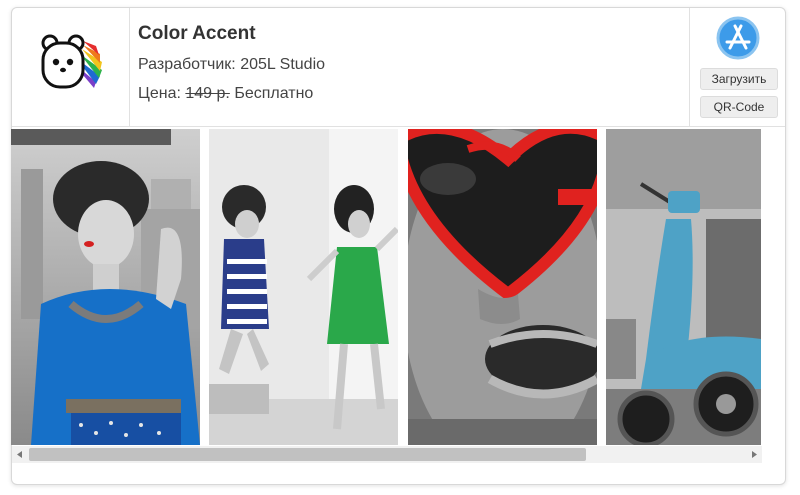 The image size is (800, 495). What do you see at coordinates (283, 64) in the screenshot?
I see `developer-name: 205L Studio` at bounding box center [283, 64].